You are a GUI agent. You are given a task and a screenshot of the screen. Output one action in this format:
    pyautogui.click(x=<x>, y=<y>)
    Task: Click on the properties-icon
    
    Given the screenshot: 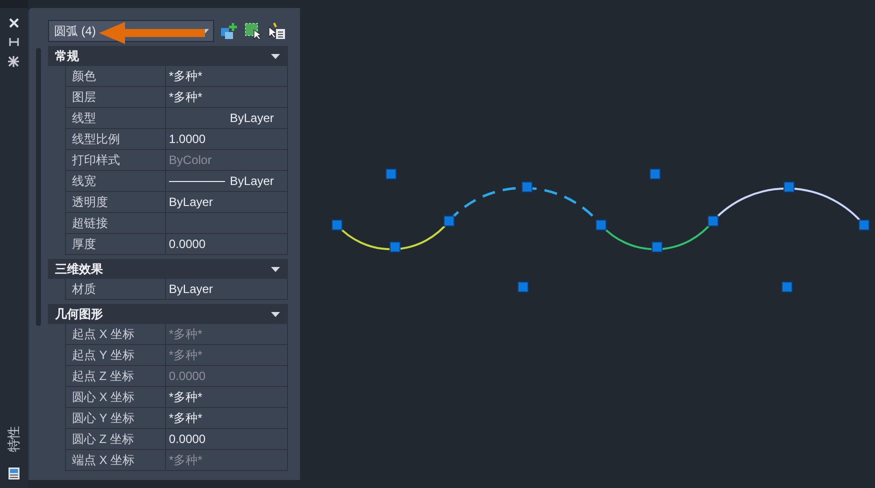 What is the action you would take?
    pyautogui.click(x=14, y=473)
    